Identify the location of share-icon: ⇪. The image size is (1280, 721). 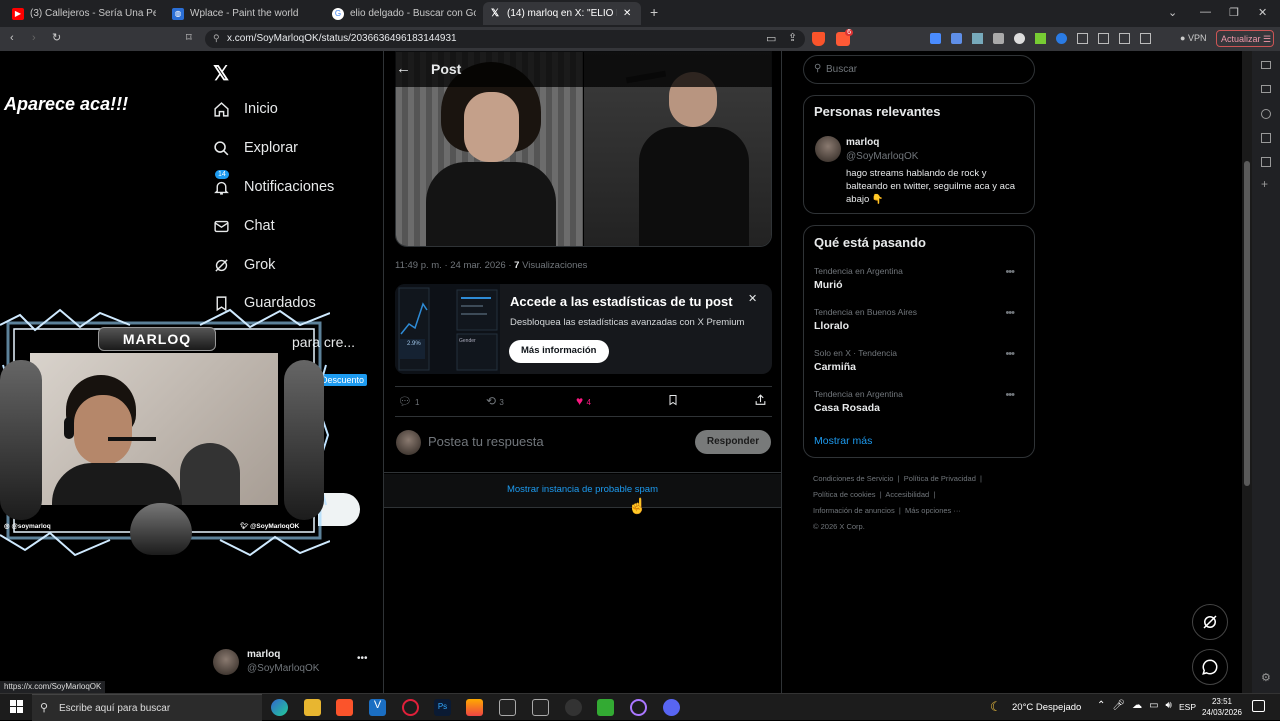
(792, 37).